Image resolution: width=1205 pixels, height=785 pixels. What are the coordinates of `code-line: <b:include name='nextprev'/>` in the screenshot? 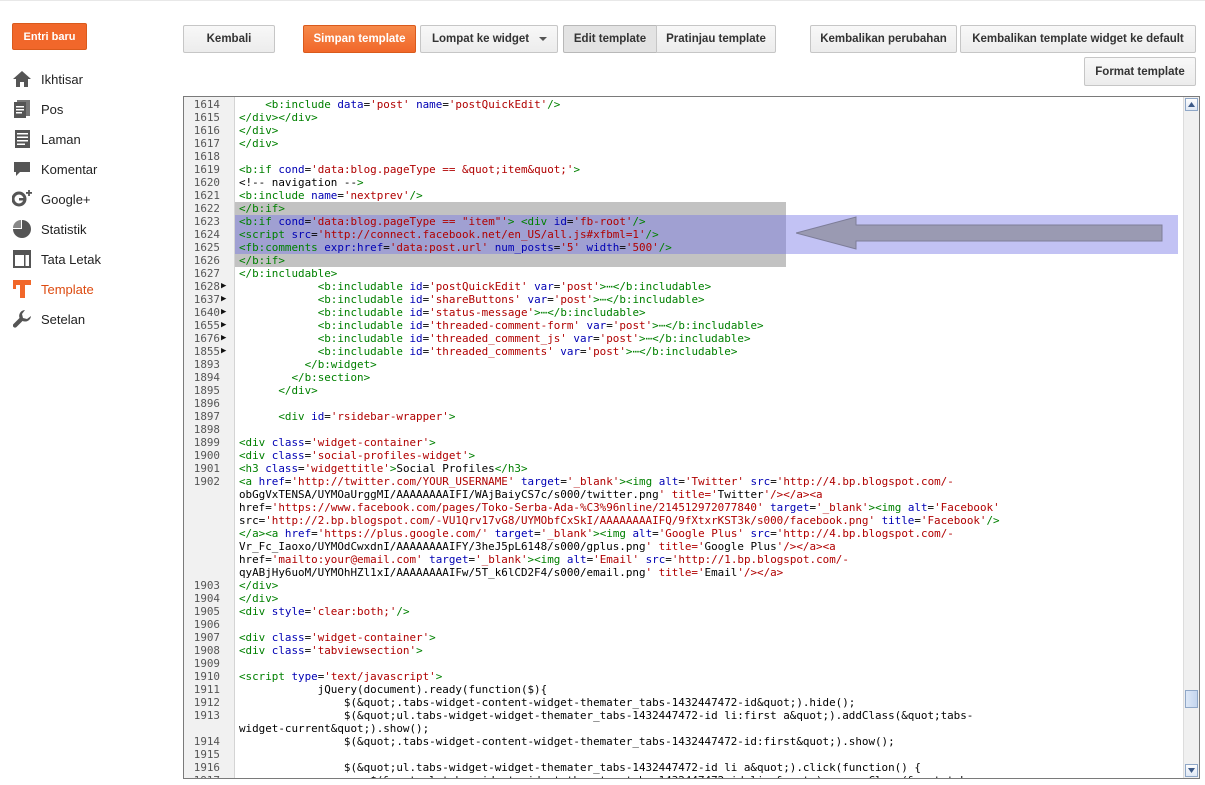 It's located at (331, 195).